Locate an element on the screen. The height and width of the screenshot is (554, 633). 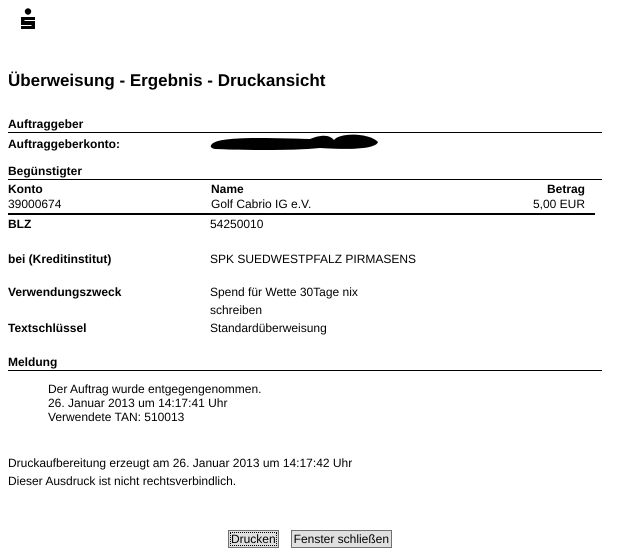
section-heading: Auftraggeber is located at coordinates (46, 124).